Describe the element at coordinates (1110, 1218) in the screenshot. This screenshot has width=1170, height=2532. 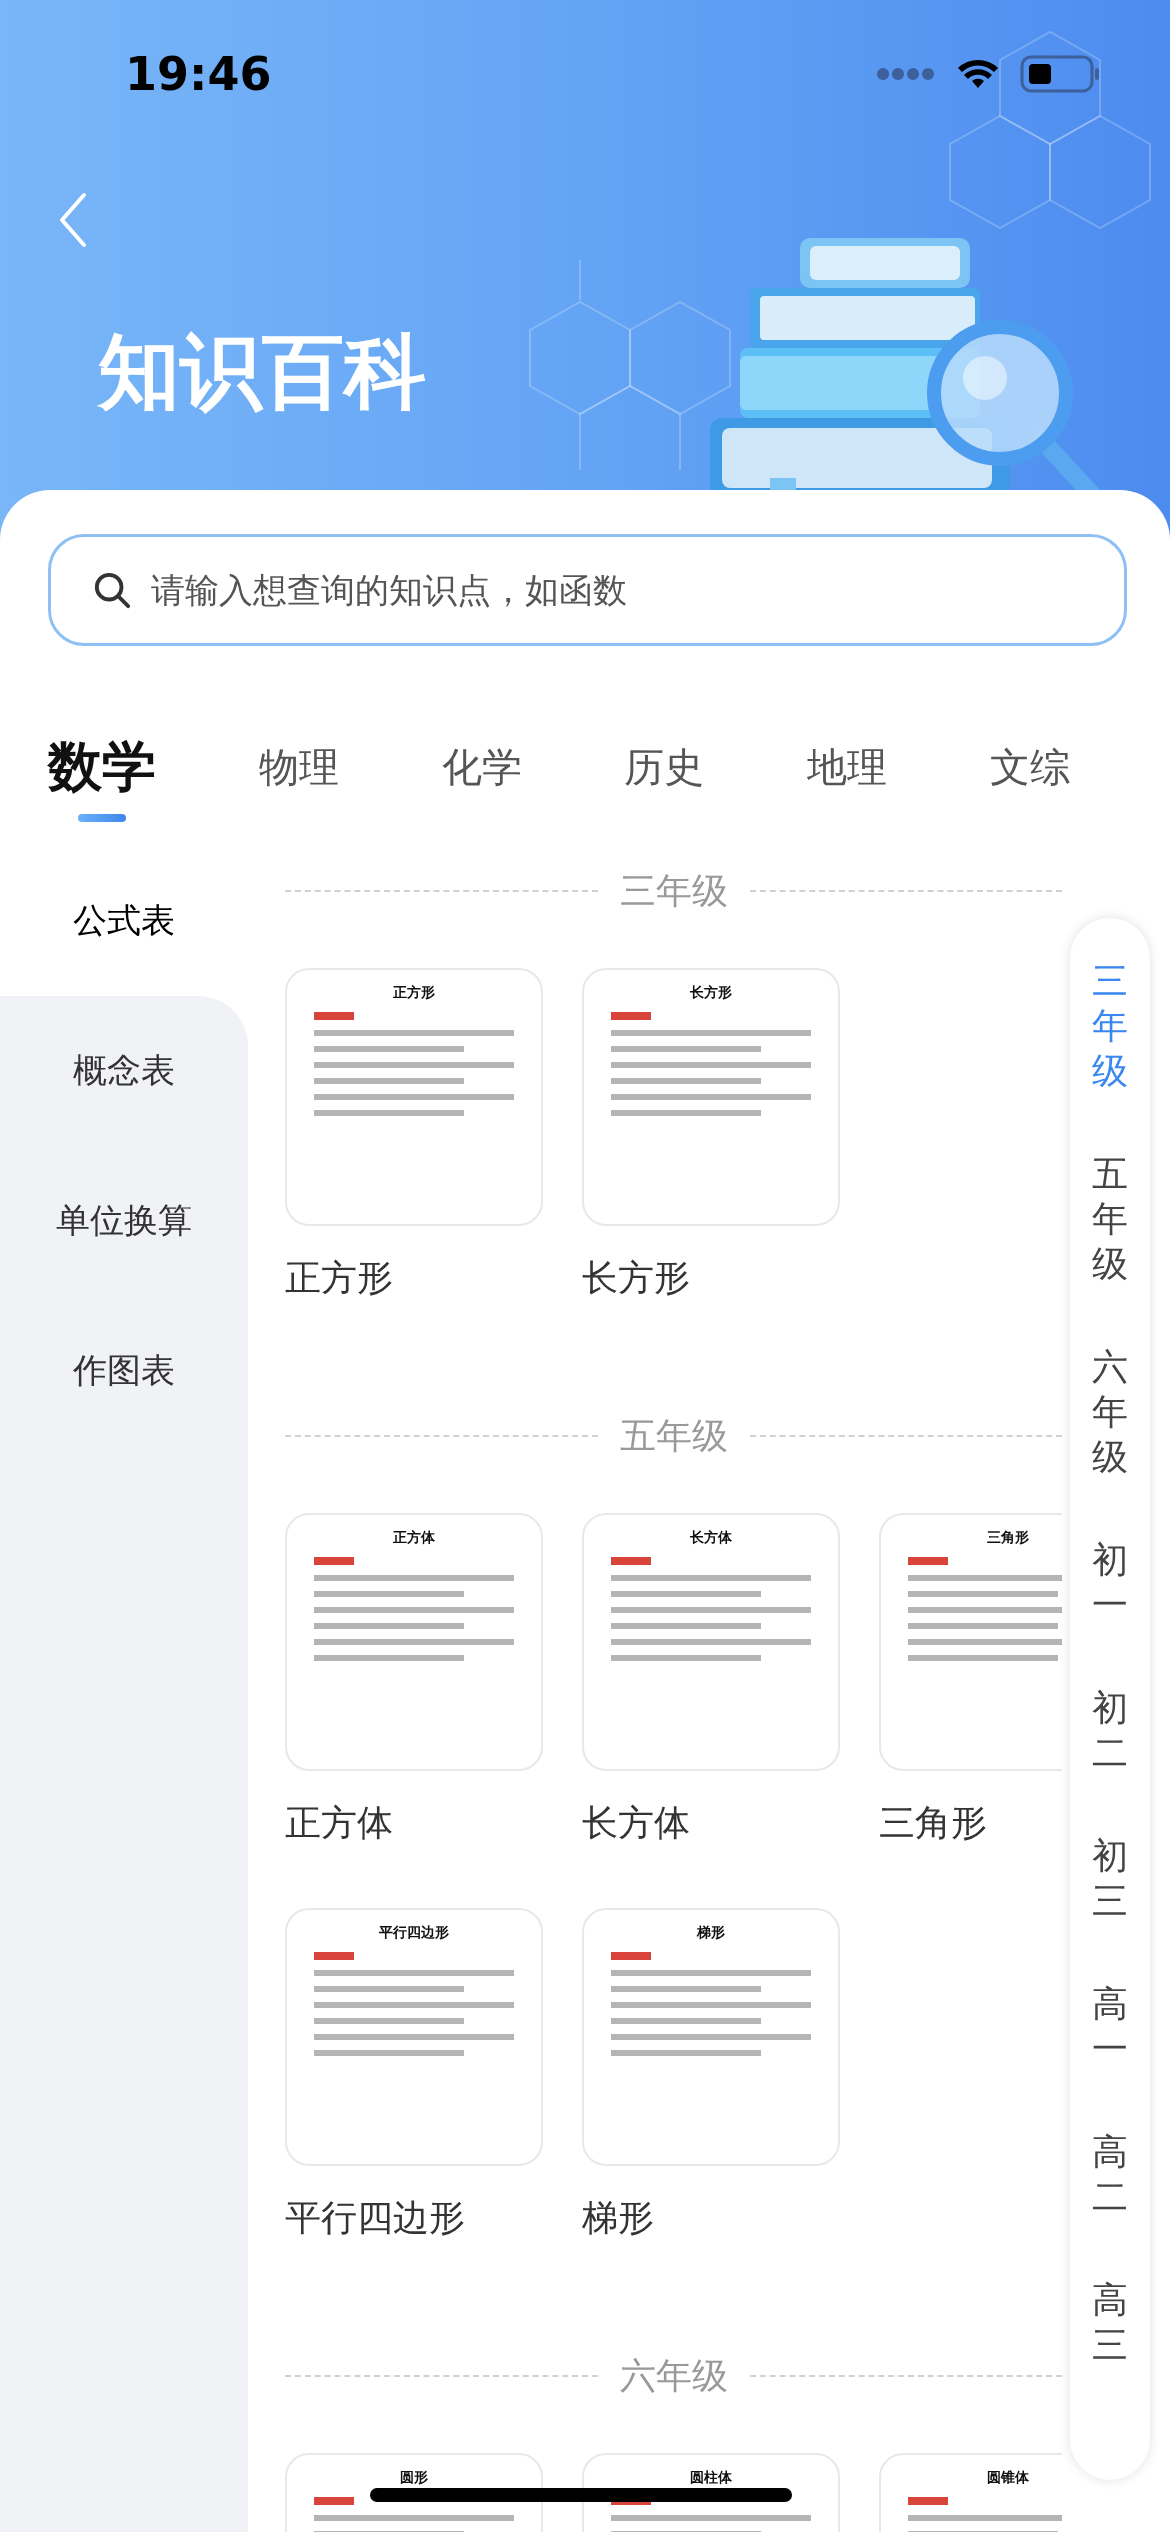
I see `grade-index-item: 五年级` at that location.